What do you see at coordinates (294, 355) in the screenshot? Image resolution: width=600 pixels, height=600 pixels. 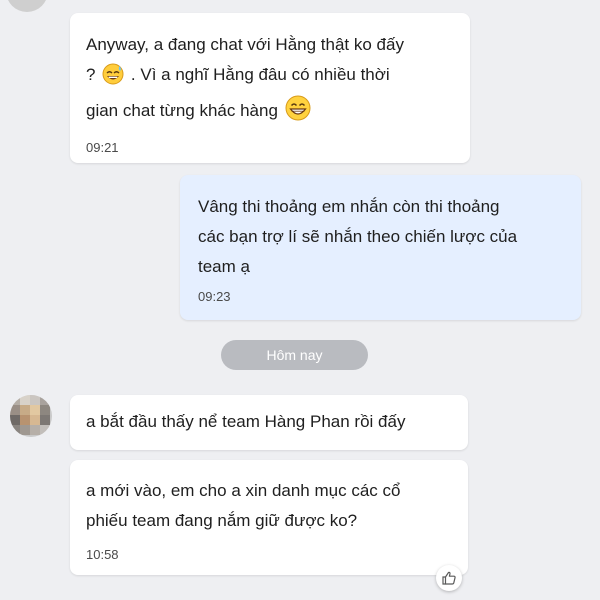 I see `date-separator: Hôm nay` at bounding box center [294, 355].